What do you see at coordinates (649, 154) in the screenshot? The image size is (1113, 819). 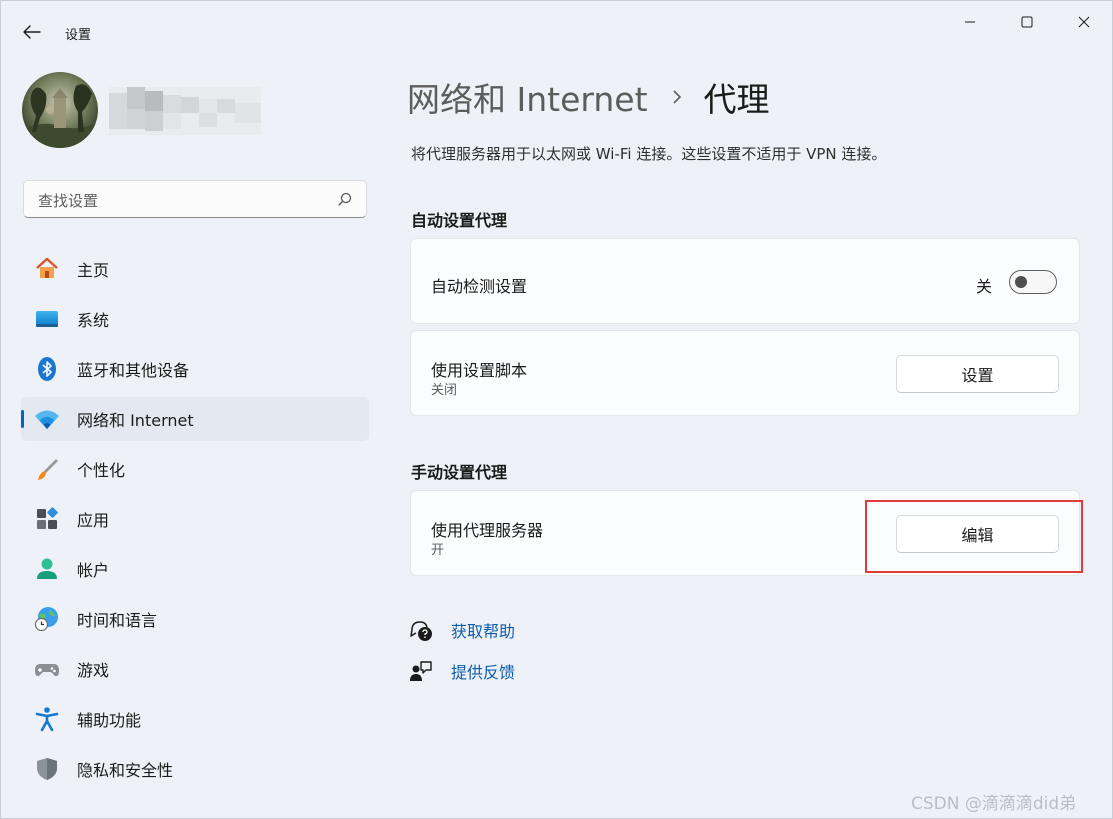 I see `page-description: 将代理服务器用于以太网或 Wi-Fi 连接。这些设置不适用于 VPN 连接。` at bounding box center [649, 154].